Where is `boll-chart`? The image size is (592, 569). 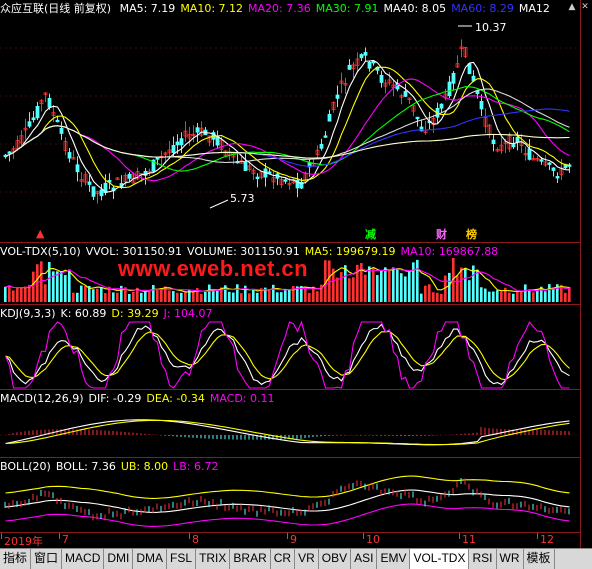
boll-chart is located at coordinates (290, 503).